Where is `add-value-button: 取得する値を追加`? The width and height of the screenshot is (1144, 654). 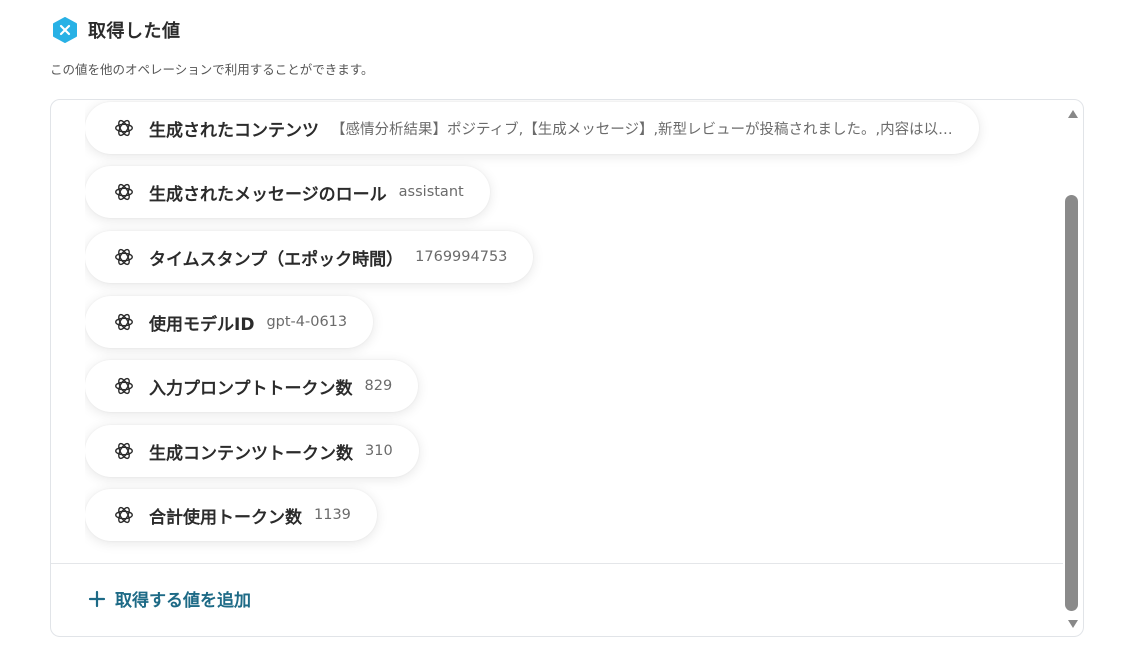
add-value-button: 取得する値を追加 is located at coordinates (169, 598).